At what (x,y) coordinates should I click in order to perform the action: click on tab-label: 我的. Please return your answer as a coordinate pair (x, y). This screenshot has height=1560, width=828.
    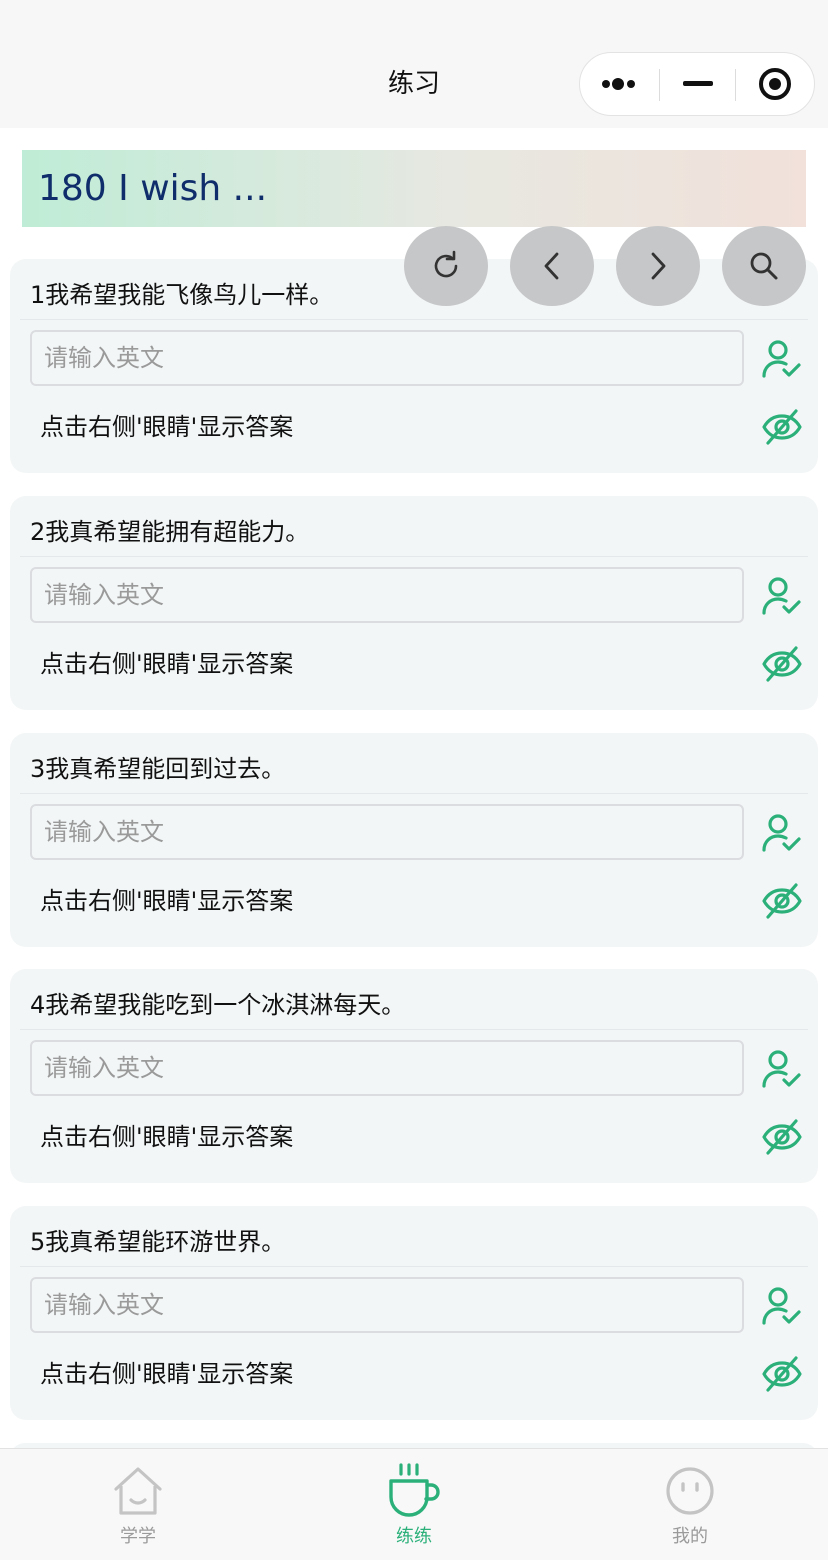
    Looking at the image, I should click on (690, 1536).